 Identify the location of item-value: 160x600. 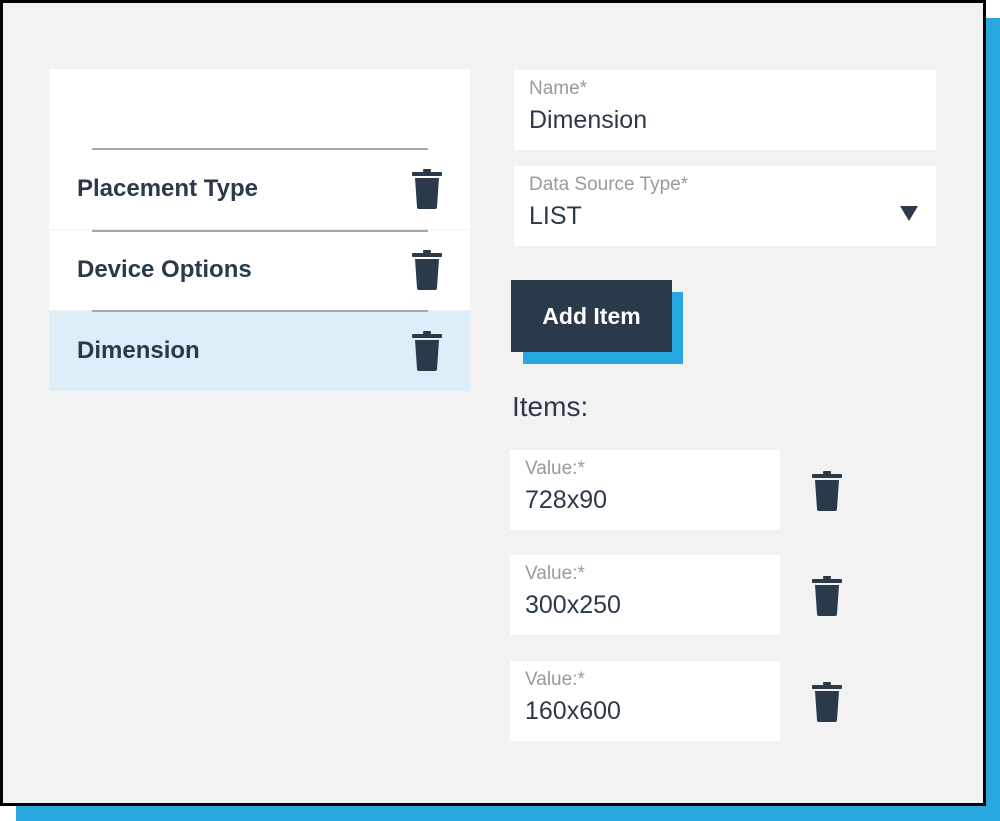
(573, 711).